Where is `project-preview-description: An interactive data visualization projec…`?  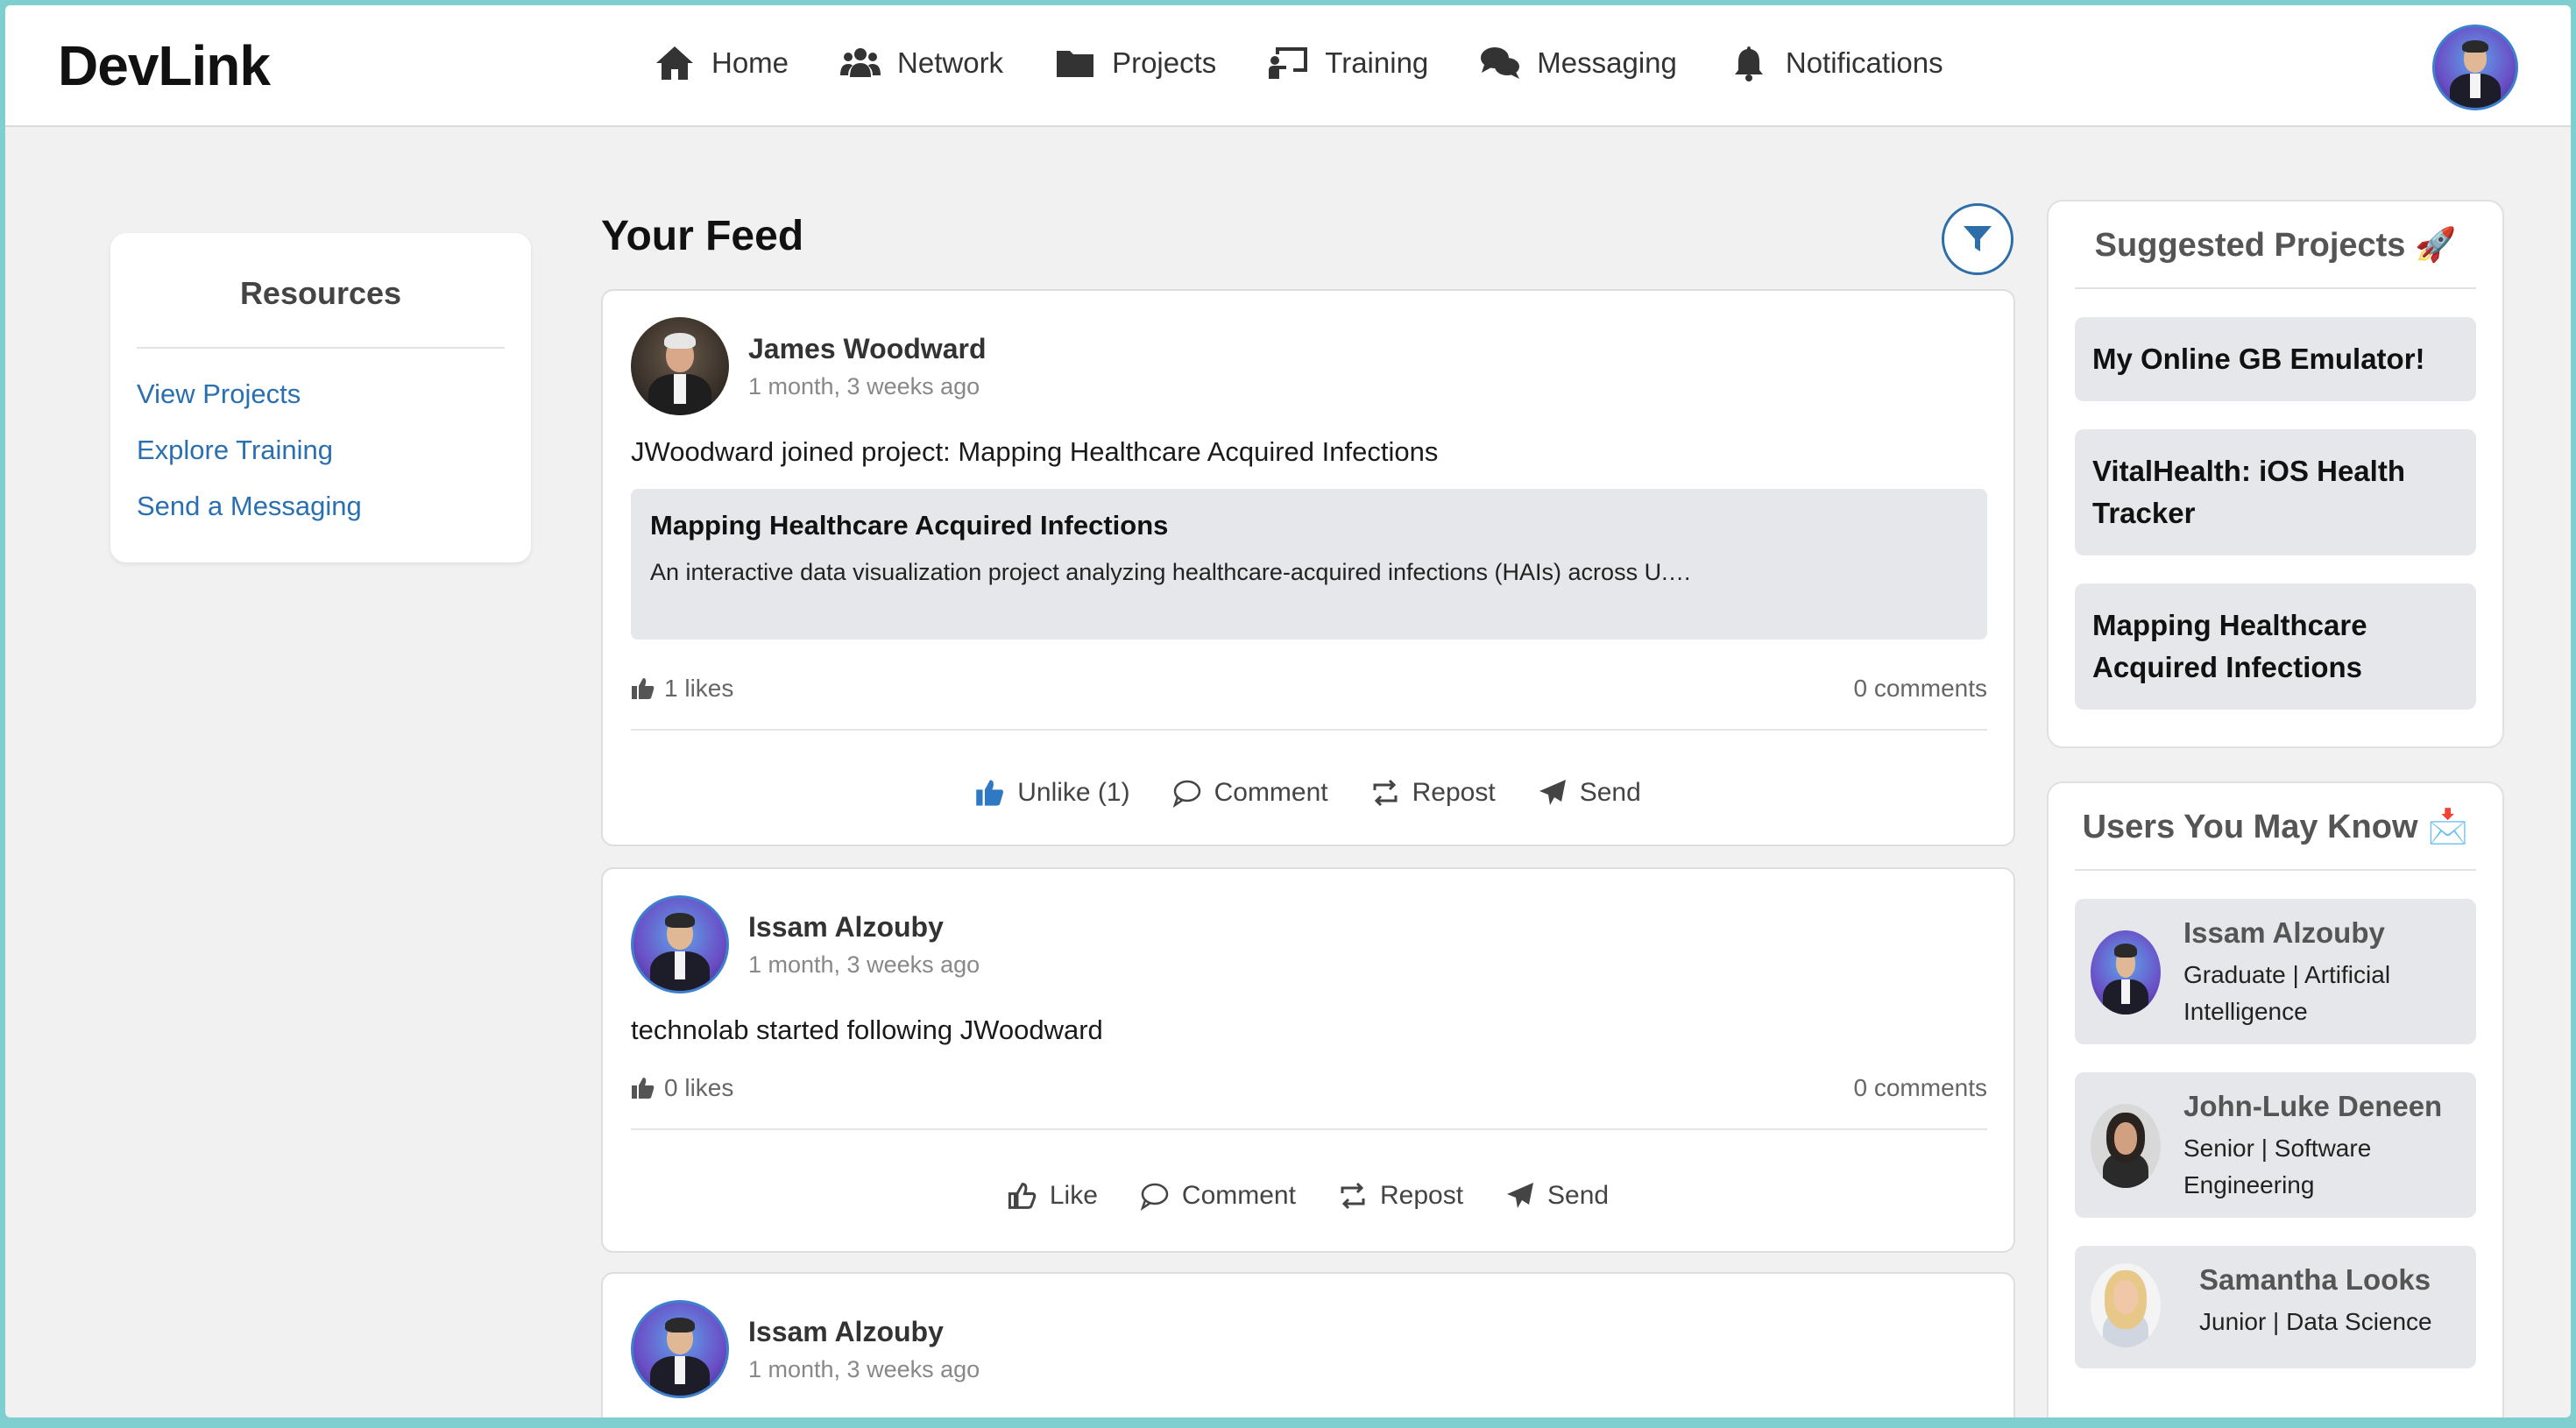
project-preview-description: An interactive data visualization projec… is located at coordinates (1171, 572).